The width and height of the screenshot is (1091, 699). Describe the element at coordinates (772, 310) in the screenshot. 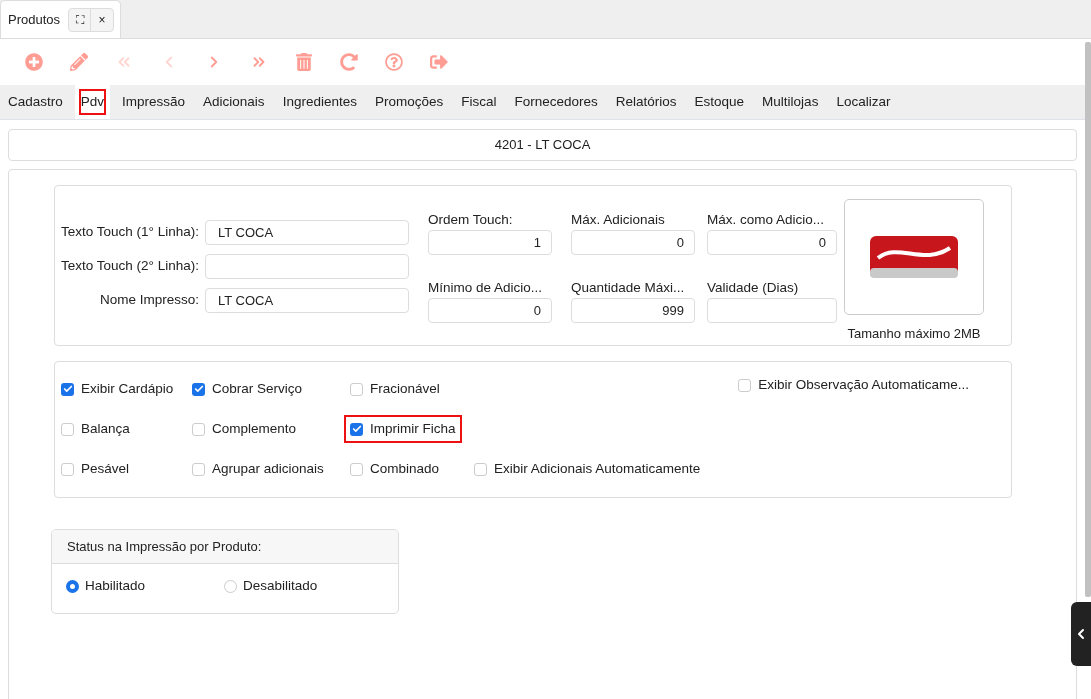

I see `number-field` at that location.